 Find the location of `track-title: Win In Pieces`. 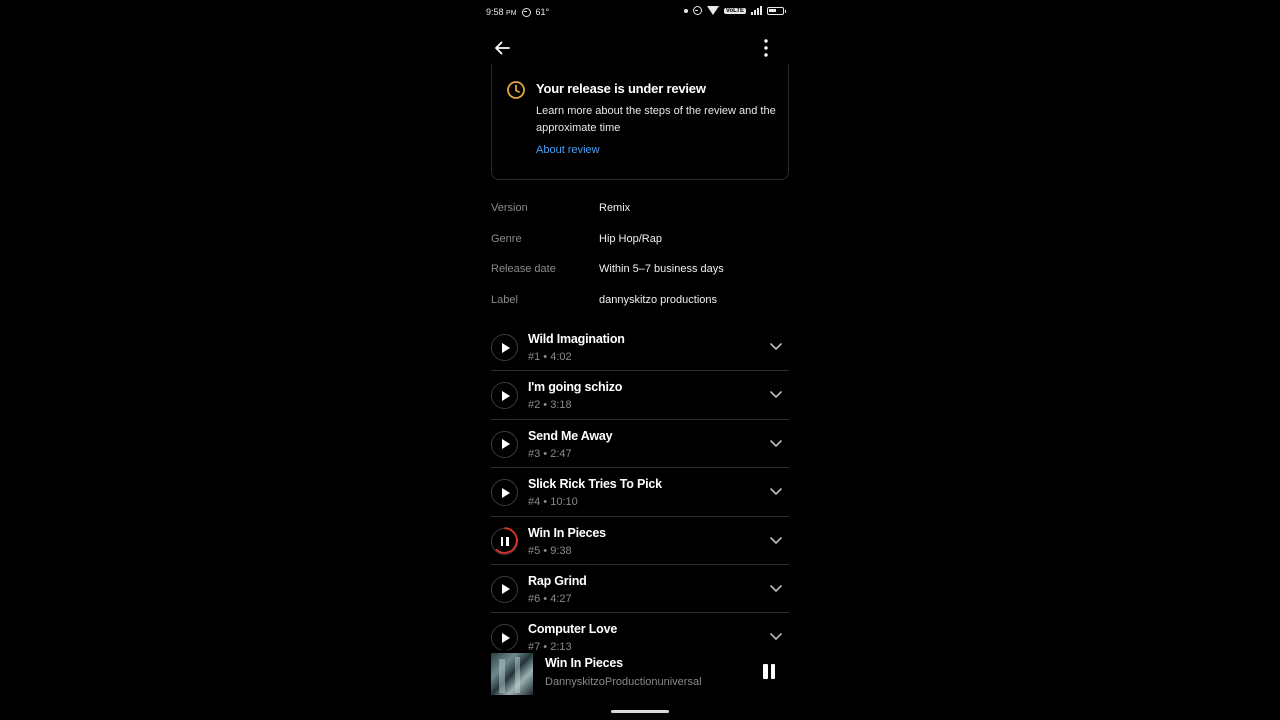

track-title: Win In Pieces is located at coordinates (567, 532).